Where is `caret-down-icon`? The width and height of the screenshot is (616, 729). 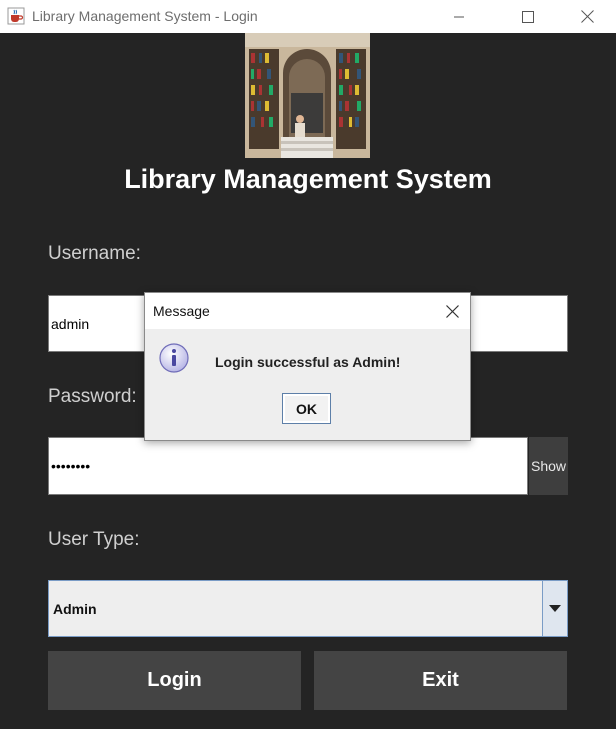 caret-down-icon is located at coordinates (555, 608).